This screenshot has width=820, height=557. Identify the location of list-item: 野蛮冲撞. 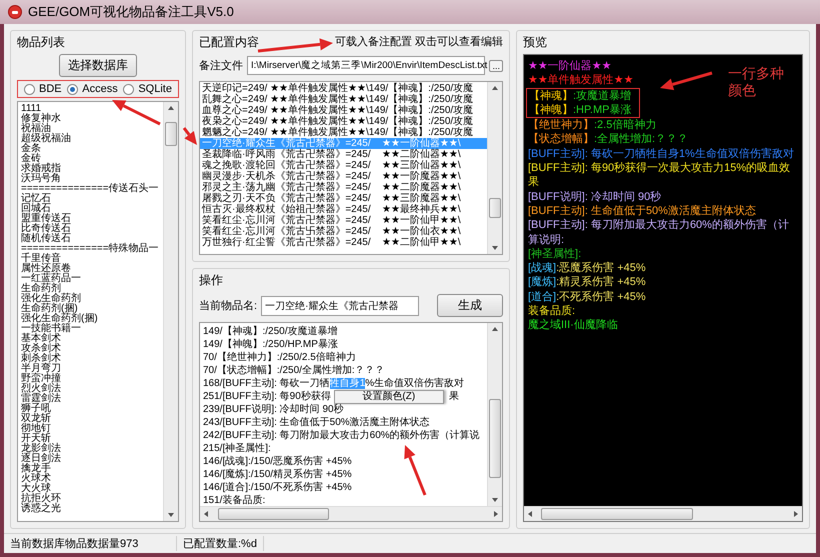
(41, 379).